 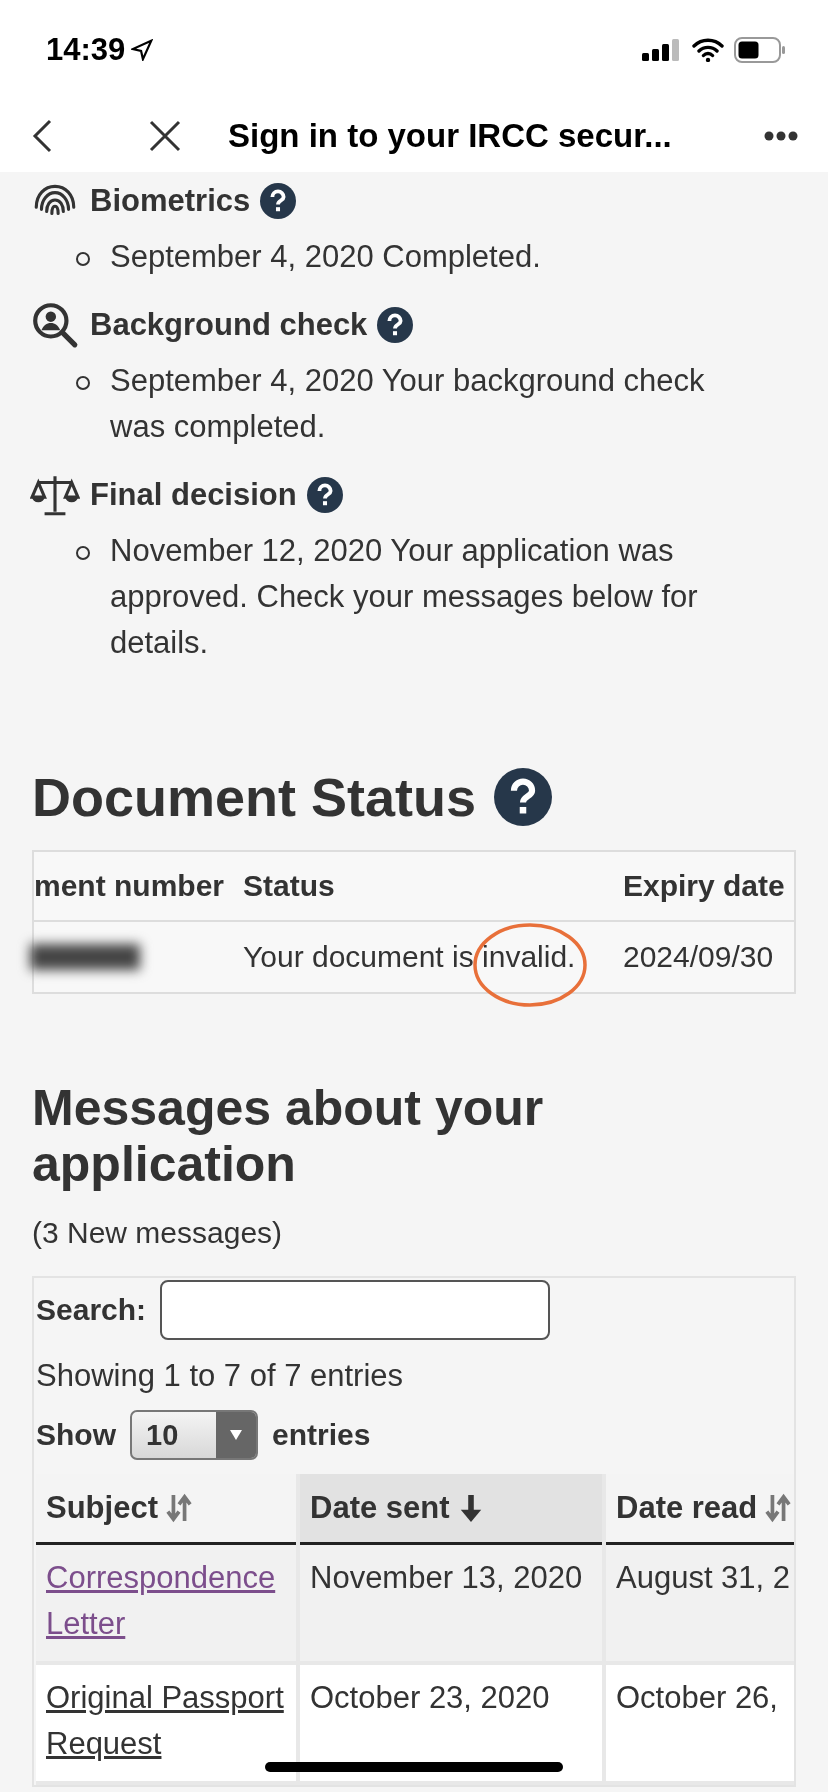 I want to click on sortable-column-header: Subject, so click(x=167, y=1509).